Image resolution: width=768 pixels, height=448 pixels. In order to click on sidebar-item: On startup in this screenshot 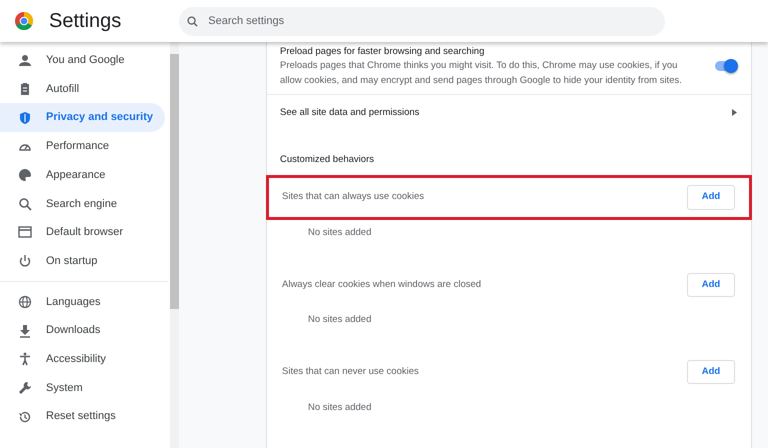, I will do `click(82, 261)`.